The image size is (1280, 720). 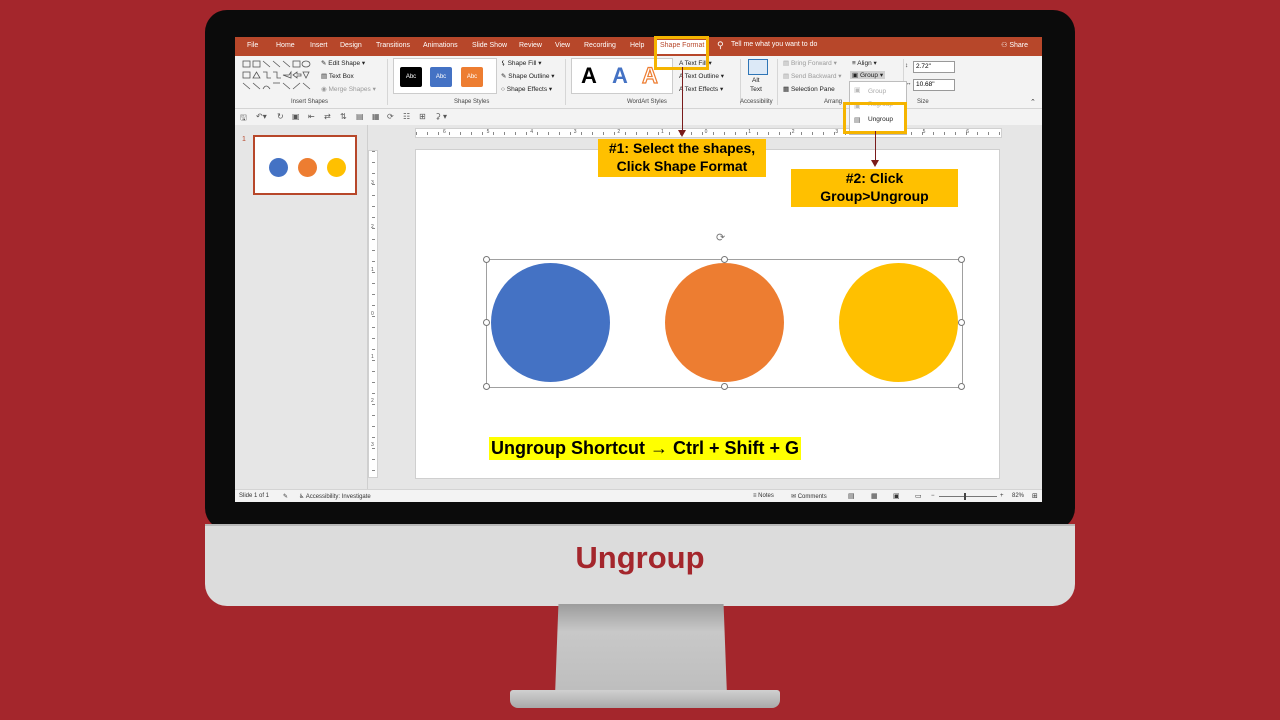 I want to click on shape-outline-label: Shape Outline, so click(x=529, y=76).